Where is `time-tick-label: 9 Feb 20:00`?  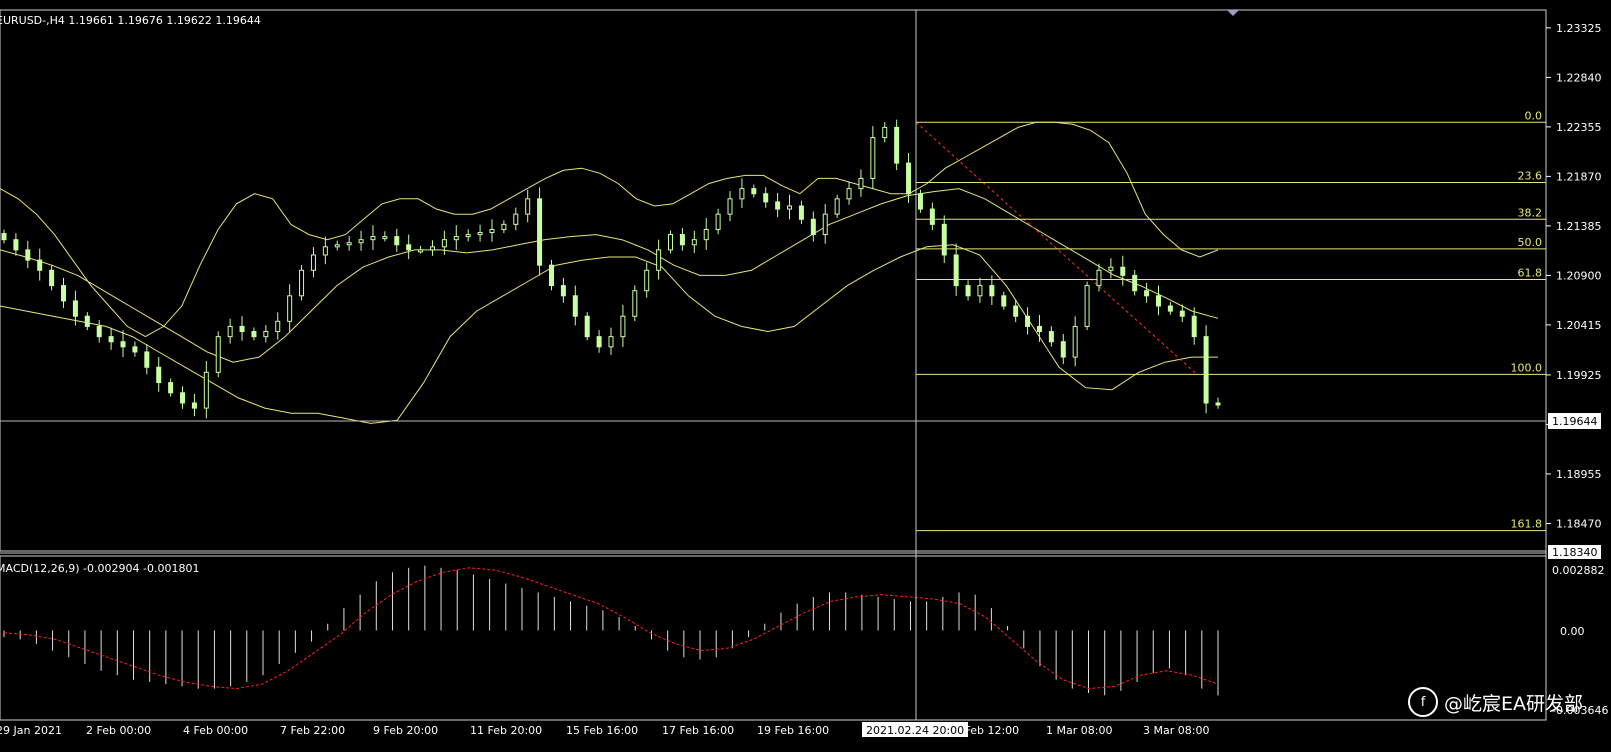 time-tick-label: 9 Feb 20:00 is located at coordinates (405, 730).